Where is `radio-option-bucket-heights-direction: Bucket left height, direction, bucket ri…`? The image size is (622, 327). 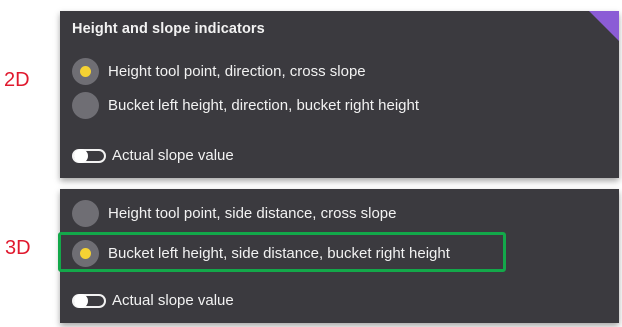 radio-option-bucket-heights-direction: Bucket left height, direction, bucket ri… is located at coordinates (245, 105).